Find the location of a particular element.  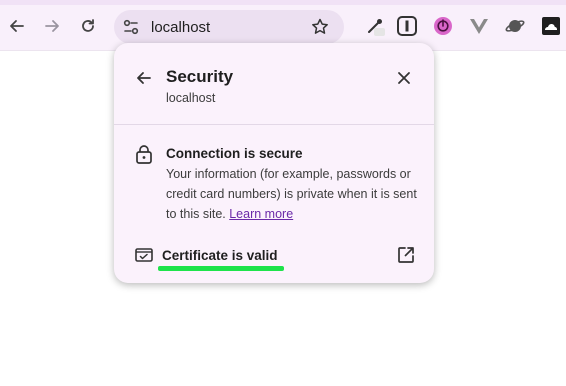

learn-more-link: Learn more is located at coordinates (261, 214).